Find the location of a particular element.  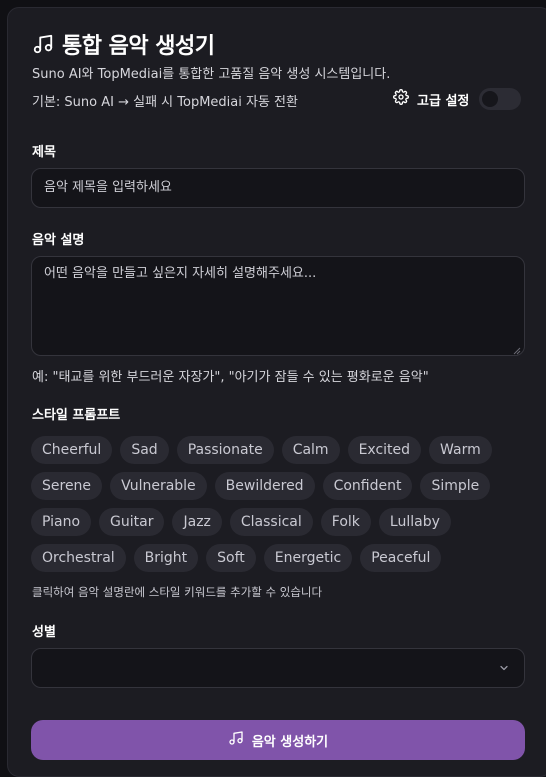

style-hint: 클릭하여 음악 설명란에 스타일 키워드를 추가할 수 있습니다 is located at coordinates (177, 592).